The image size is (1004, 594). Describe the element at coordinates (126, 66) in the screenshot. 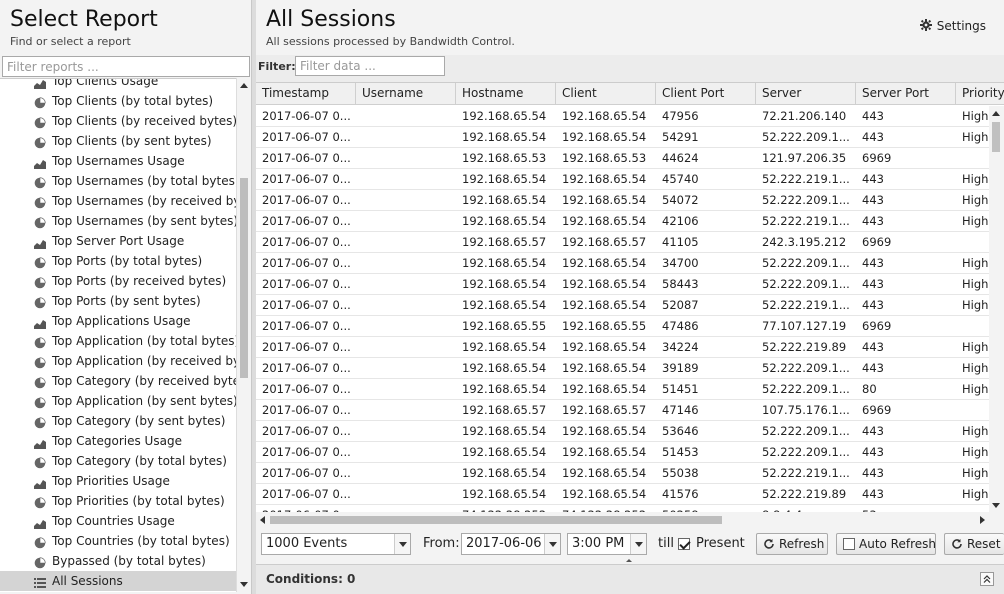

I see `report-filter-input` at that location.